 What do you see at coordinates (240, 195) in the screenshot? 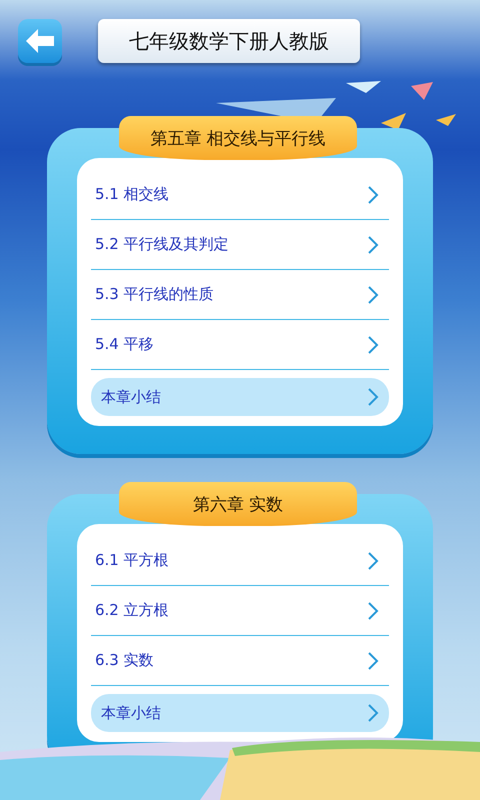
I see `section-item: 5.1 相交线` at bounding box center [240, 195].